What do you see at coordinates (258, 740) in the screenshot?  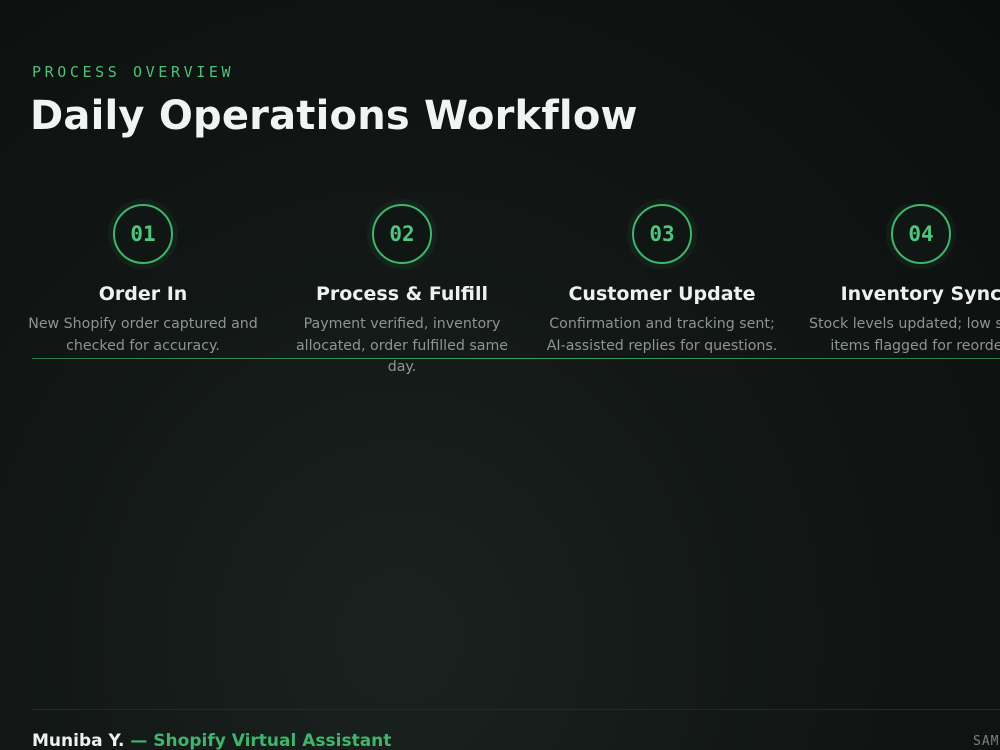 I see `author-role: — Shopify Virtual Assistant` at bounding box center [258, 740].